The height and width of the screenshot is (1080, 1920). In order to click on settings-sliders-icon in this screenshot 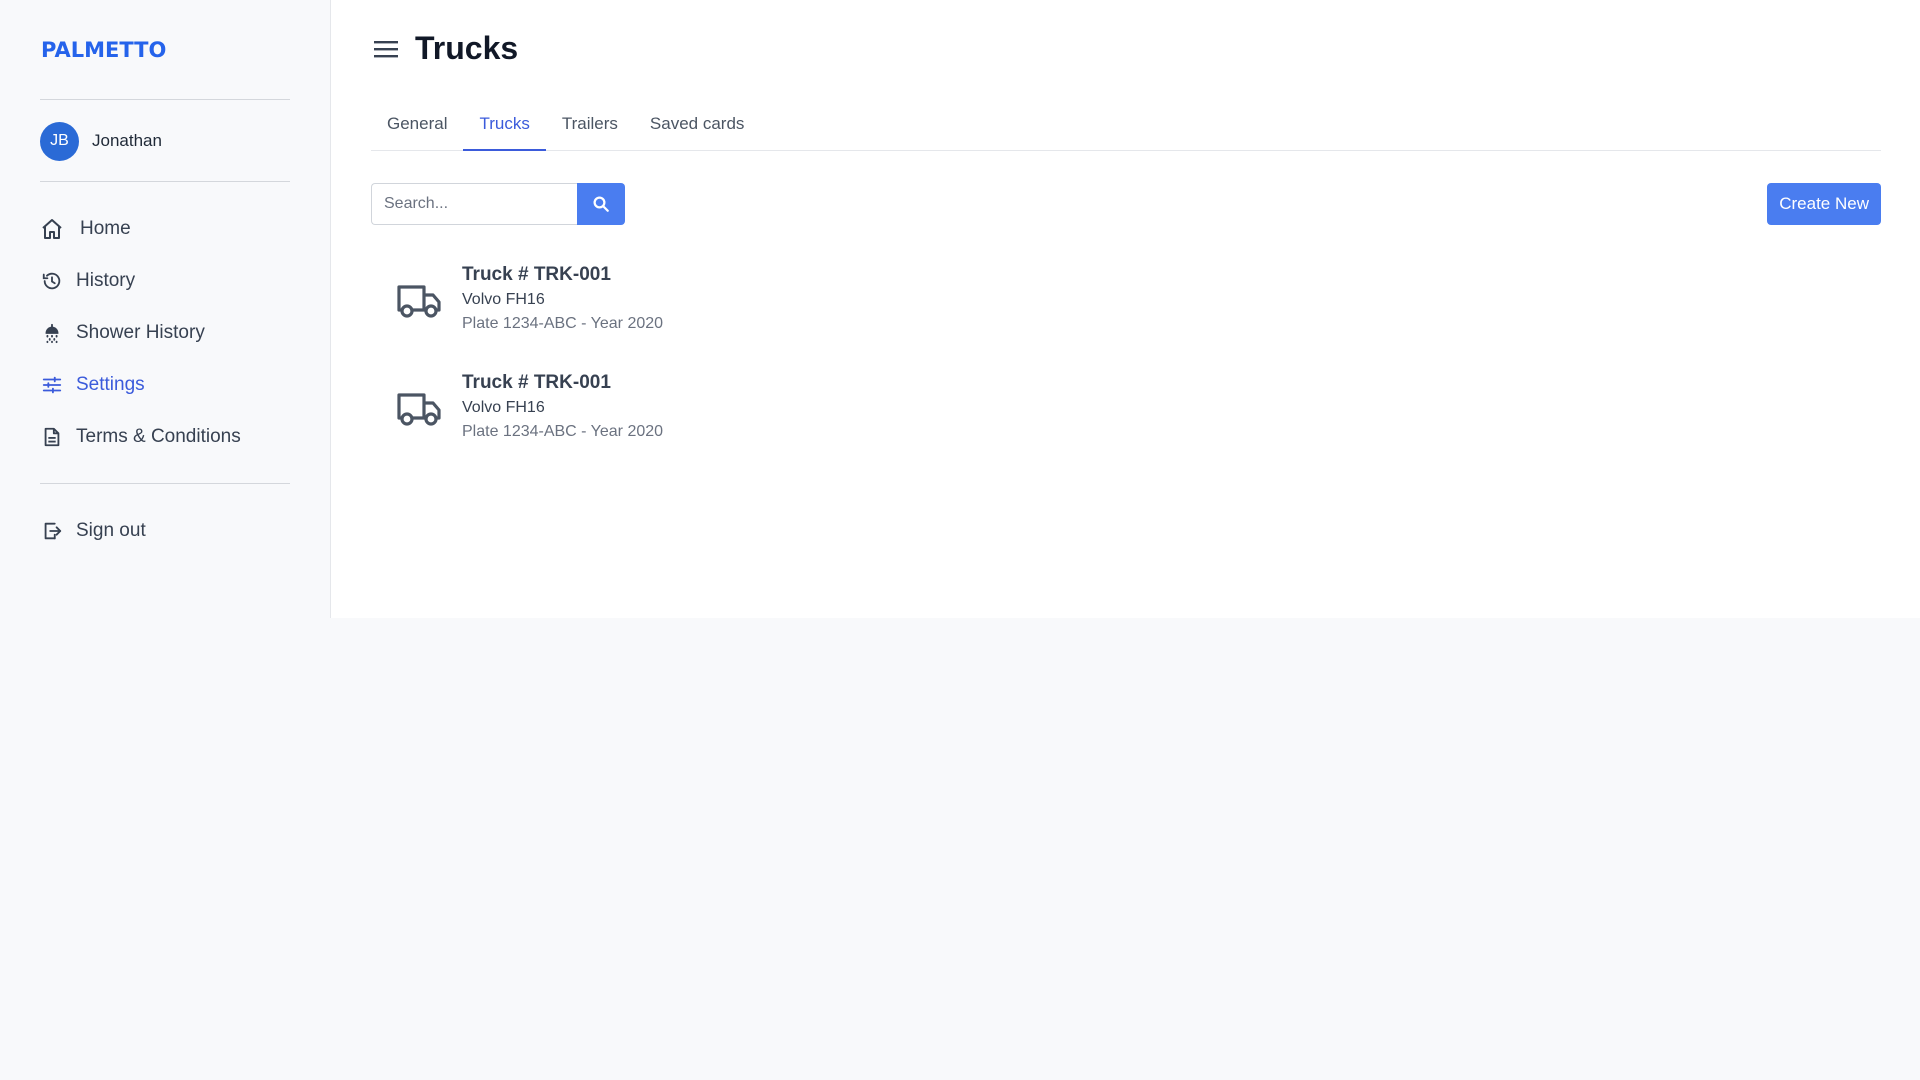, I will do `click(52, 385)`.